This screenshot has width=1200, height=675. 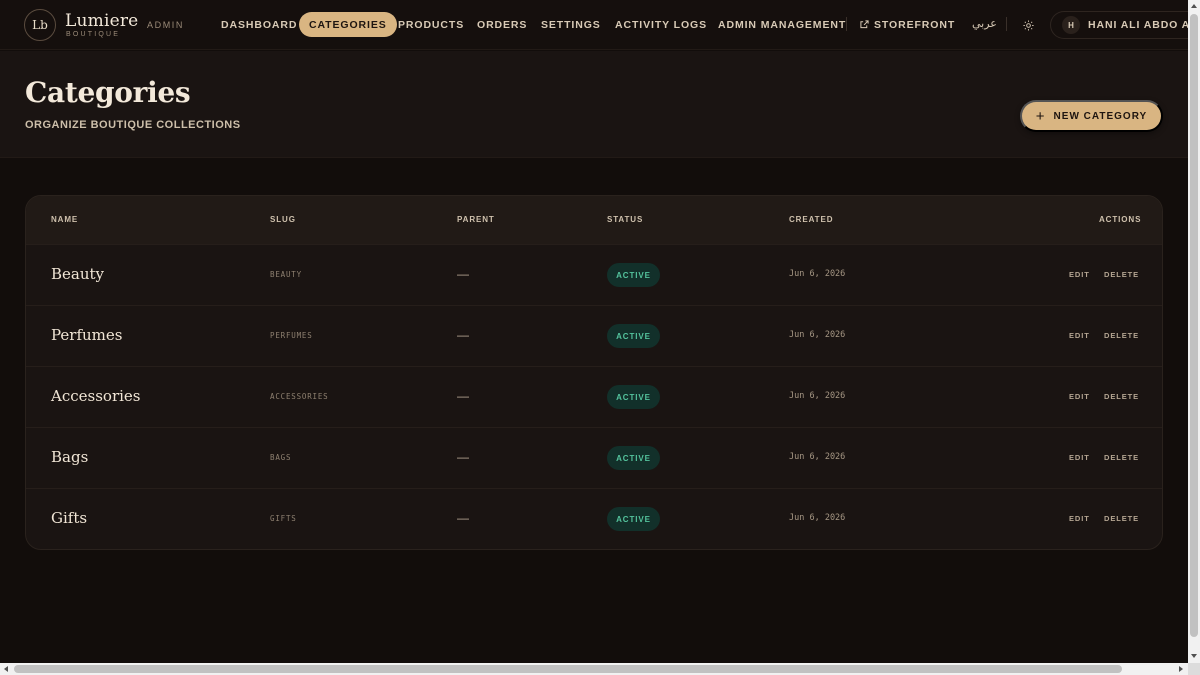 I want to click on column-header-status: STATUS, so click(x=625, y=219).